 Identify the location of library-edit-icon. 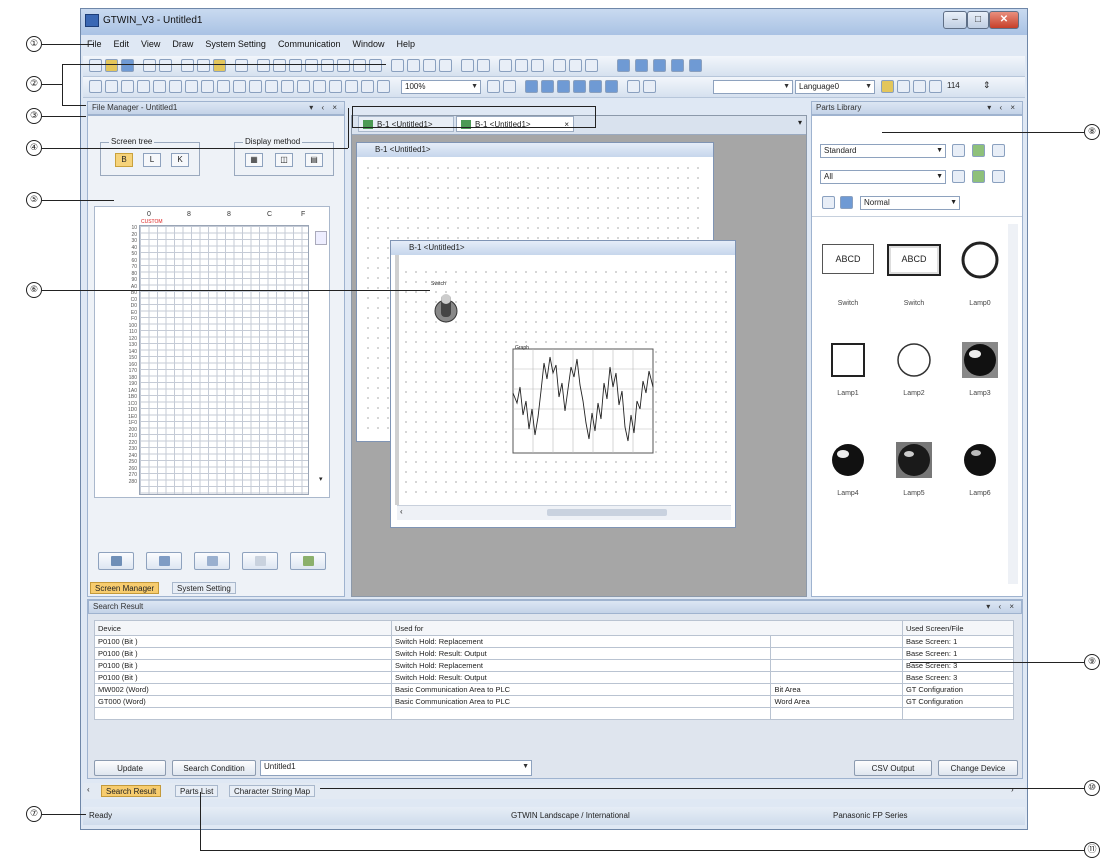
(978, 150).